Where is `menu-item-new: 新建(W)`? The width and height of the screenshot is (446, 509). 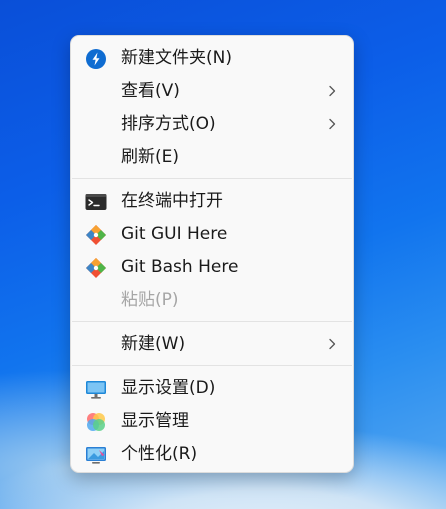
menu-item-new: 新建(W) is located at coordinates (212, 344).